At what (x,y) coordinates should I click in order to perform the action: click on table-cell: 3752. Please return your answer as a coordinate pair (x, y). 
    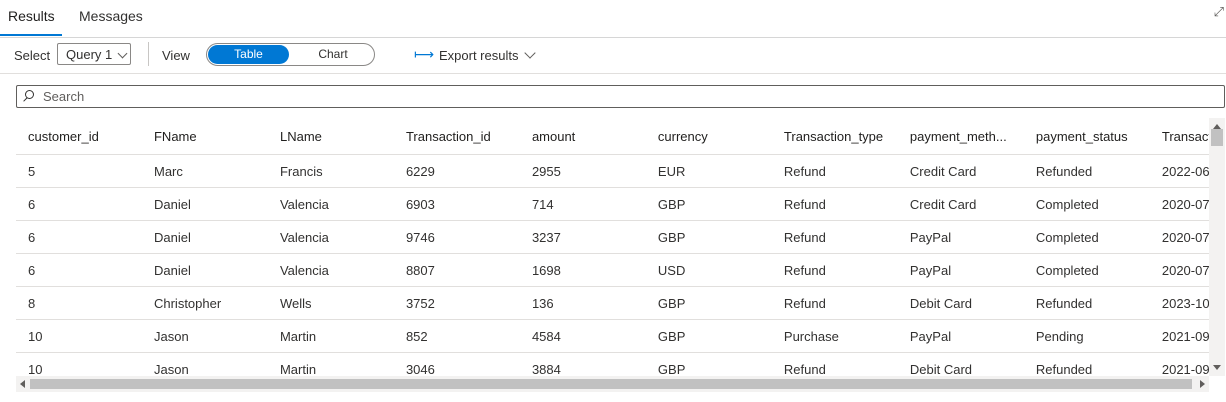
    Looking at the image, I should click on (456, 303).